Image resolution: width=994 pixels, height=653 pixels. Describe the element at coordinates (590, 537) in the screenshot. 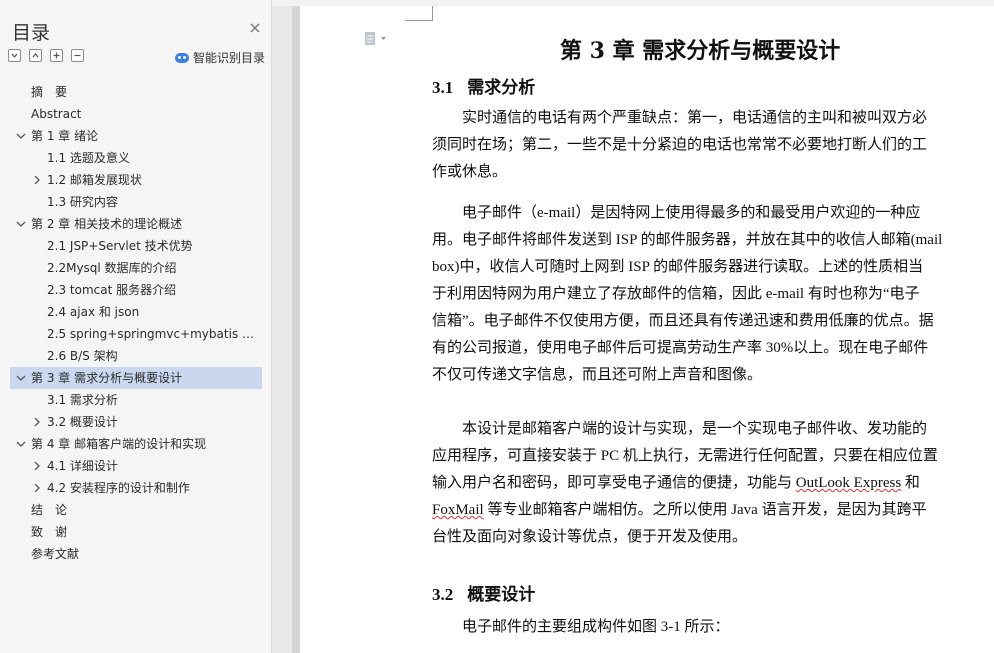

I see `text-line: 台性及面向对象设计等优点，便于开发及使用。` at that location.